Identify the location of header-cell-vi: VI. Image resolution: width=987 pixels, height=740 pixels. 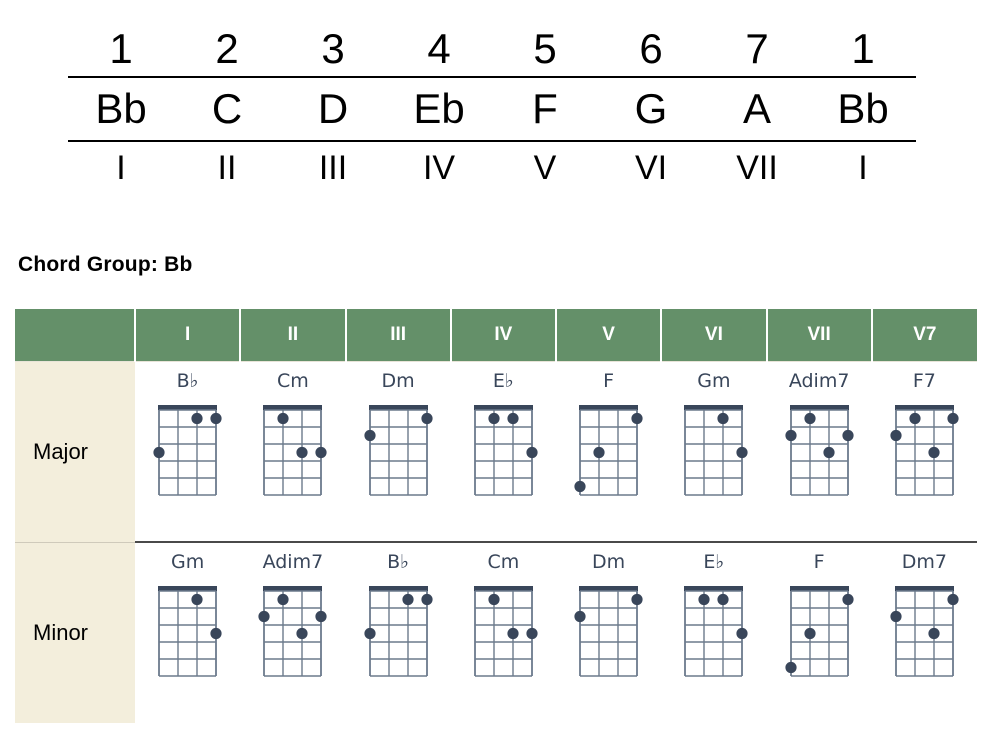
(714, 335).